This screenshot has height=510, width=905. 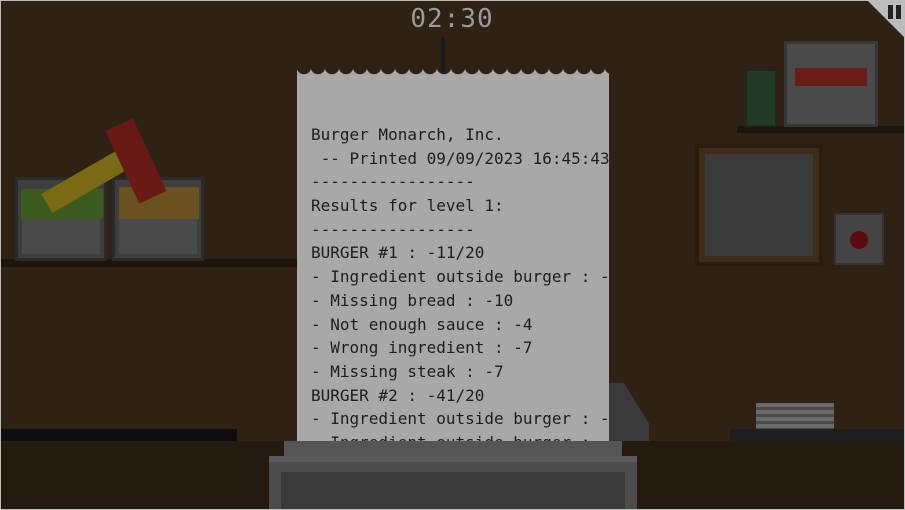 I want to click on receipt-line: BURGER #1 : -11/20, so click(x=398, y=253).